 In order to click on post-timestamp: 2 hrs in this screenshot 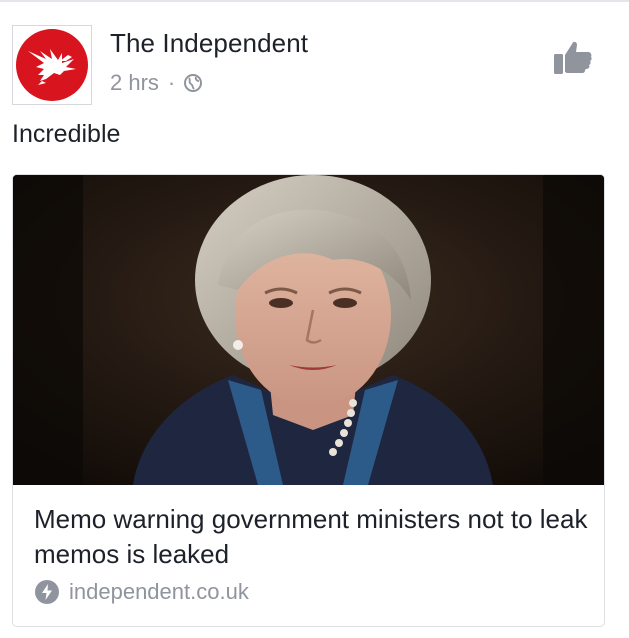, I will do `click(134, 83)`.